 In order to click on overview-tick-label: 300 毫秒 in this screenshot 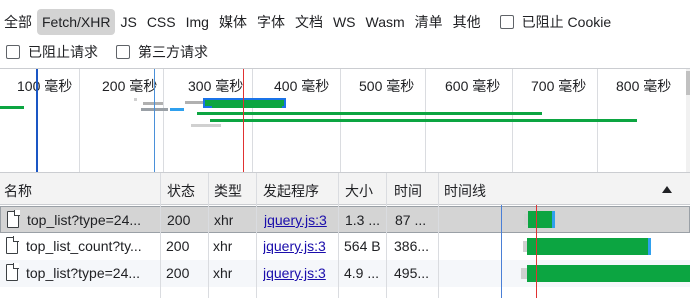, I will do `click(216, 86)`.